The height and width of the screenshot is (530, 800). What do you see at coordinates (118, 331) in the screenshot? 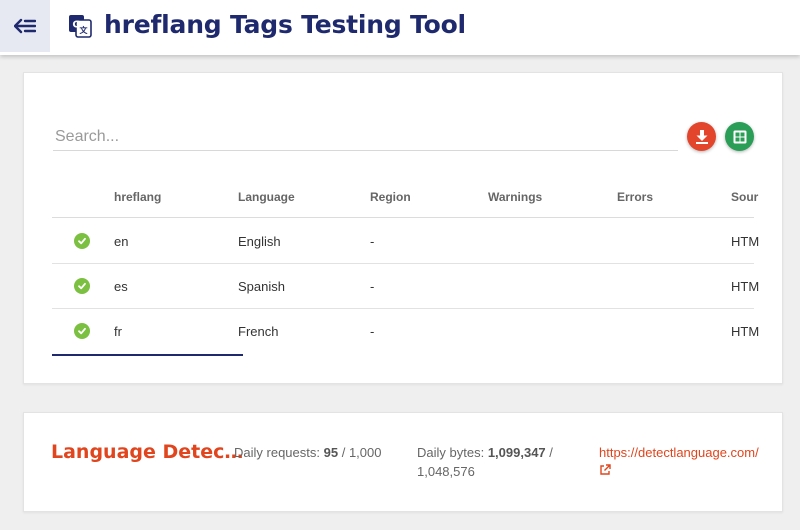
I see `cell-hreflang: fr` at bounding box center [118, 331].